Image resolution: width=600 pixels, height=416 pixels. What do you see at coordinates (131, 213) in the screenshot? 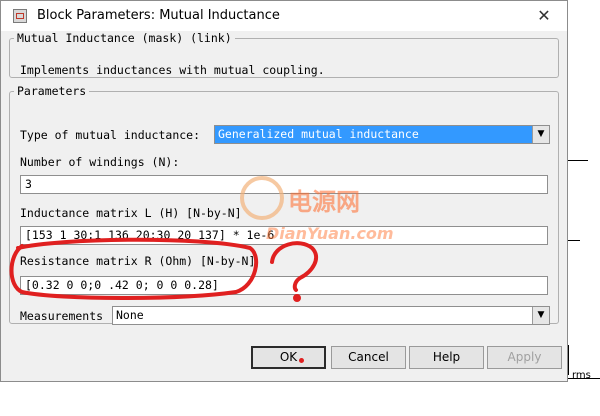
I see `inductance-label: Inductance matrix L (H) [N-by-N]` at bounding box center [131, 213].